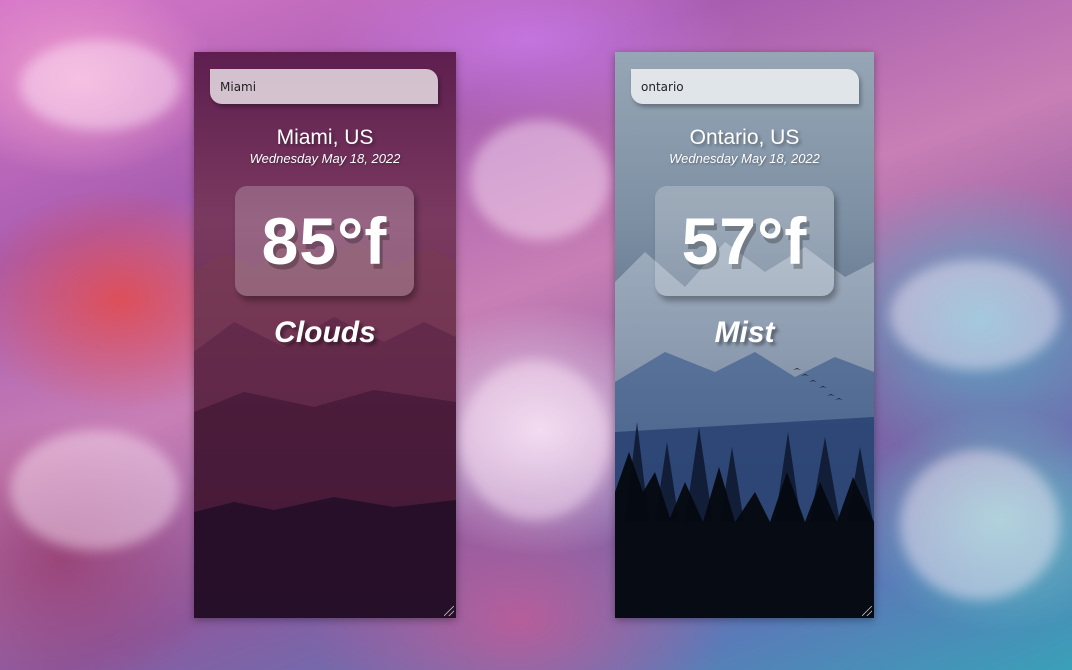 Image resolution: width=1072 pixels, height=670 pixels. Describe the element at coordinates (744, 332) in the screenshot. I see `weather-condition: Mist` at that location.